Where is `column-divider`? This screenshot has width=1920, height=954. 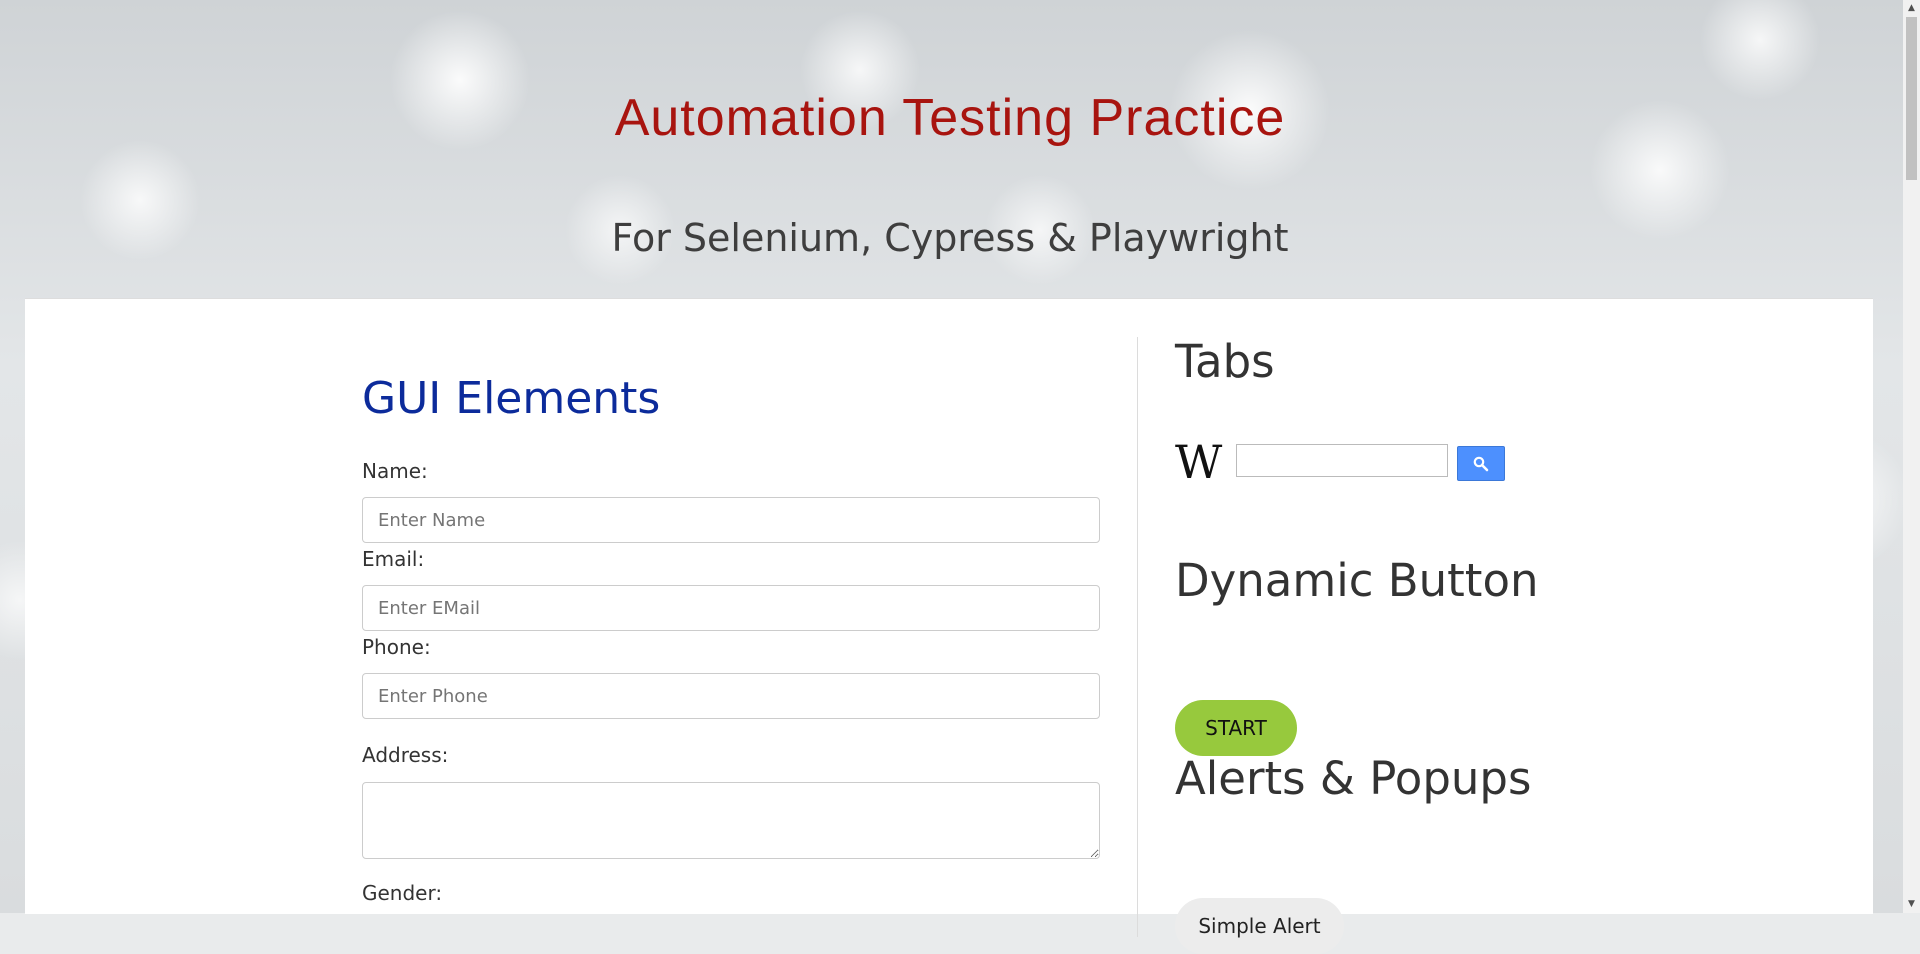
column-divider is located at coordinates (1137, 637).